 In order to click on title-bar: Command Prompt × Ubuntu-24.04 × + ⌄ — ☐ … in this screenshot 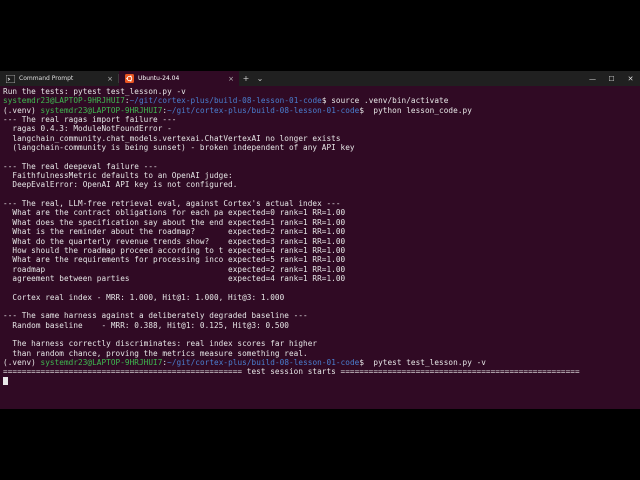, I will do `click(320, 78)`.